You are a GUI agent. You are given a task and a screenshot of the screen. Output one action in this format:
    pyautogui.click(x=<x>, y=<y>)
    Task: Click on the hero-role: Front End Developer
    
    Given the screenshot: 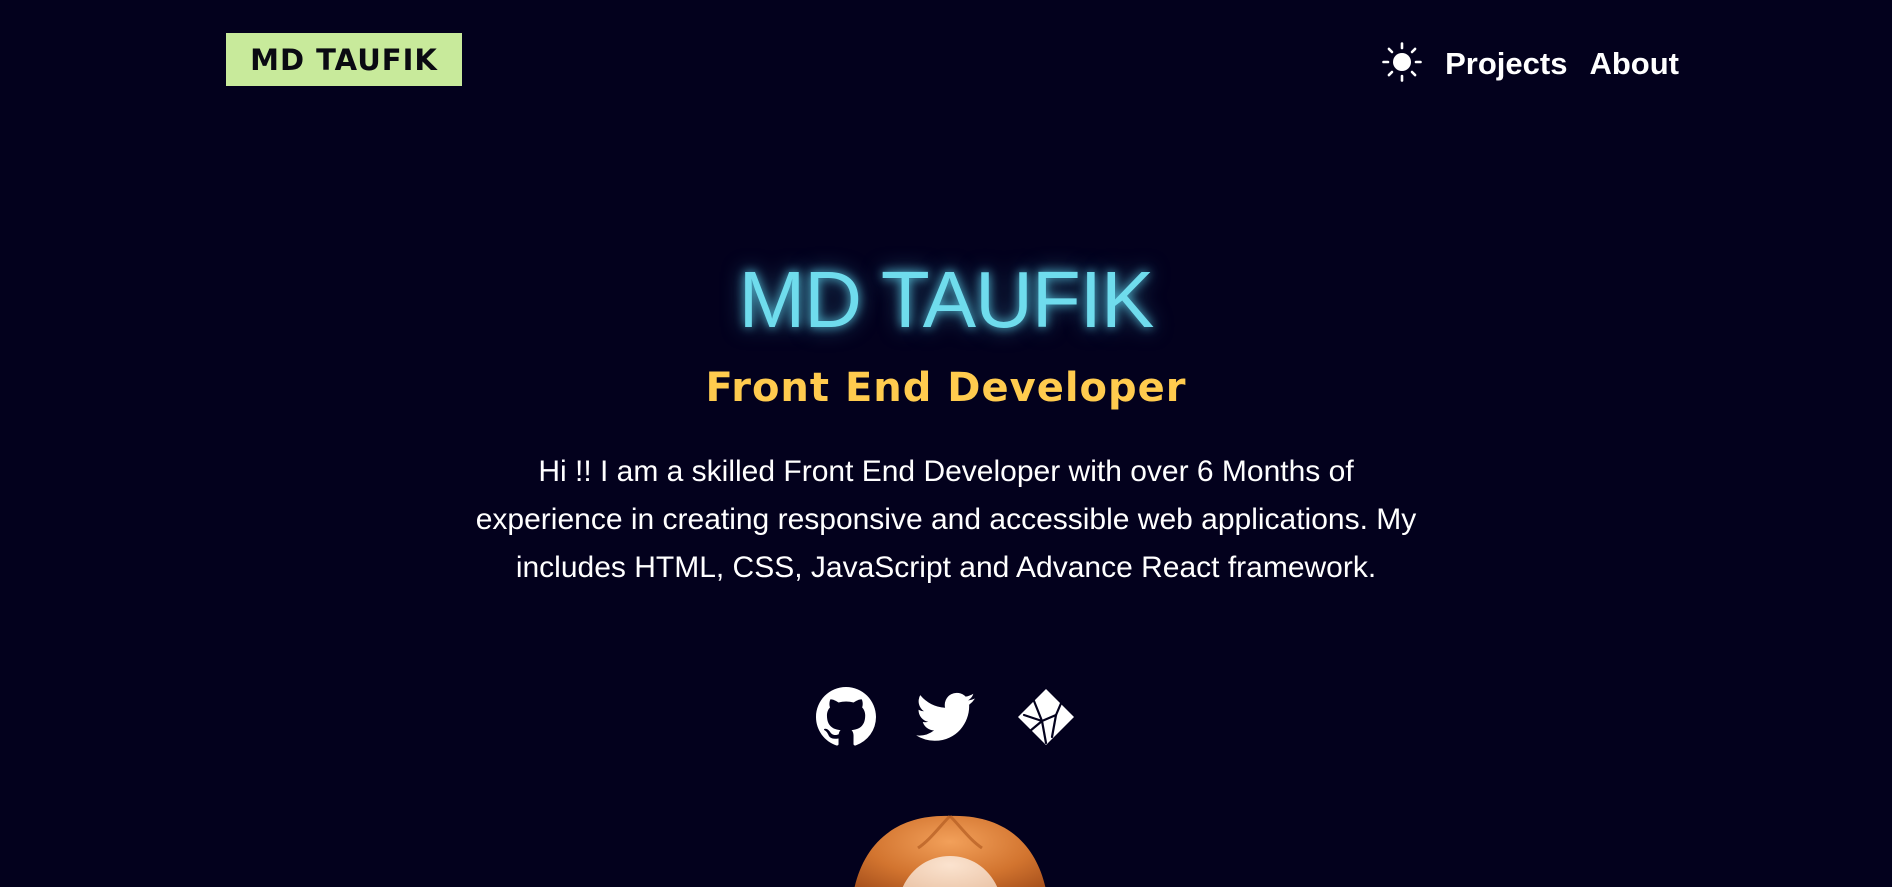 What is the action you would take?
    pyautogui.click(x=946, y=388)
    